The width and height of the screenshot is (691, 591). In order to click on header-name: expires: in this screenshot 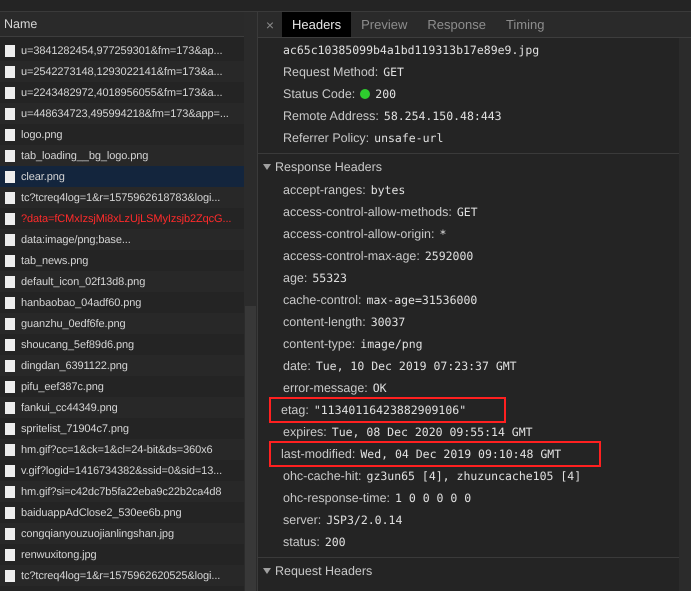, I will do `click(305, 432)`.